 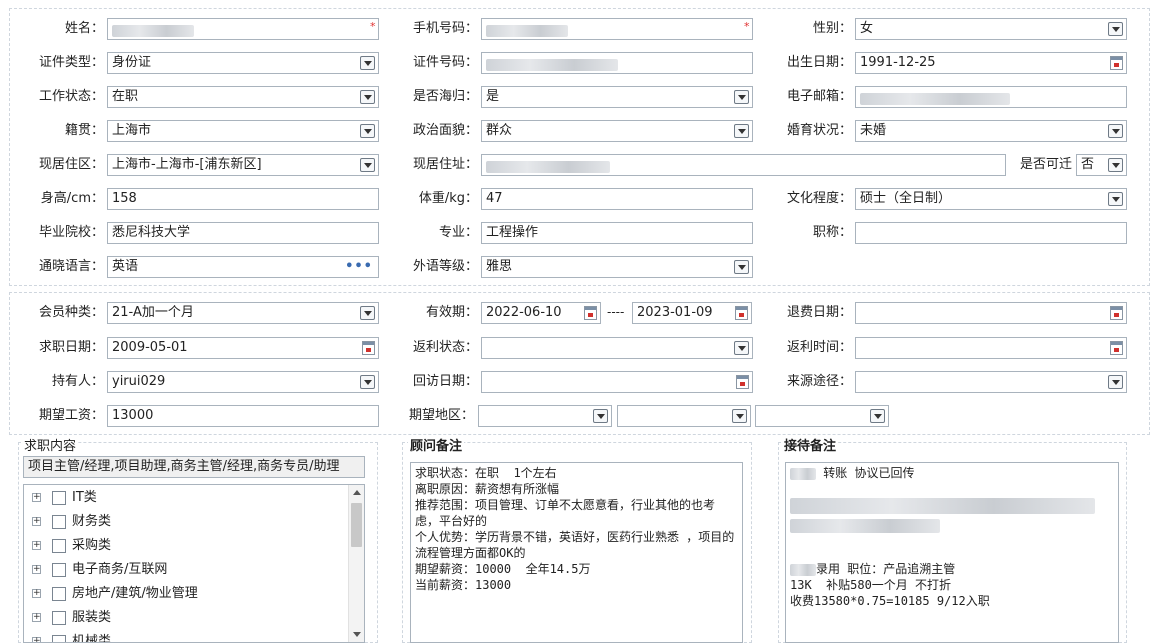 What do you see at coordinates (71, 312) in the screenshot?
I see `member-type-label: 会员种类：` at bounding box center [71, 312].